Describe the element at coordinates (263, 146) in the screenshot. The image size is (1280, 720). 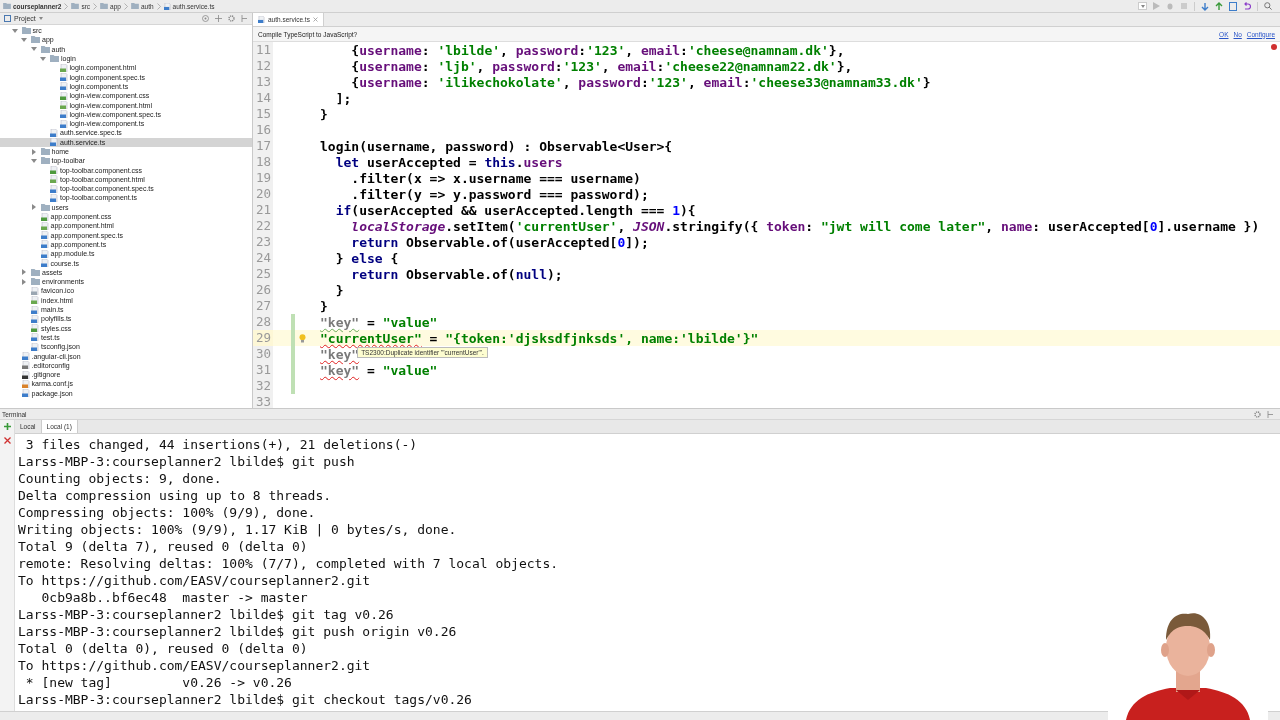
I see `line-number: 17` at that location.